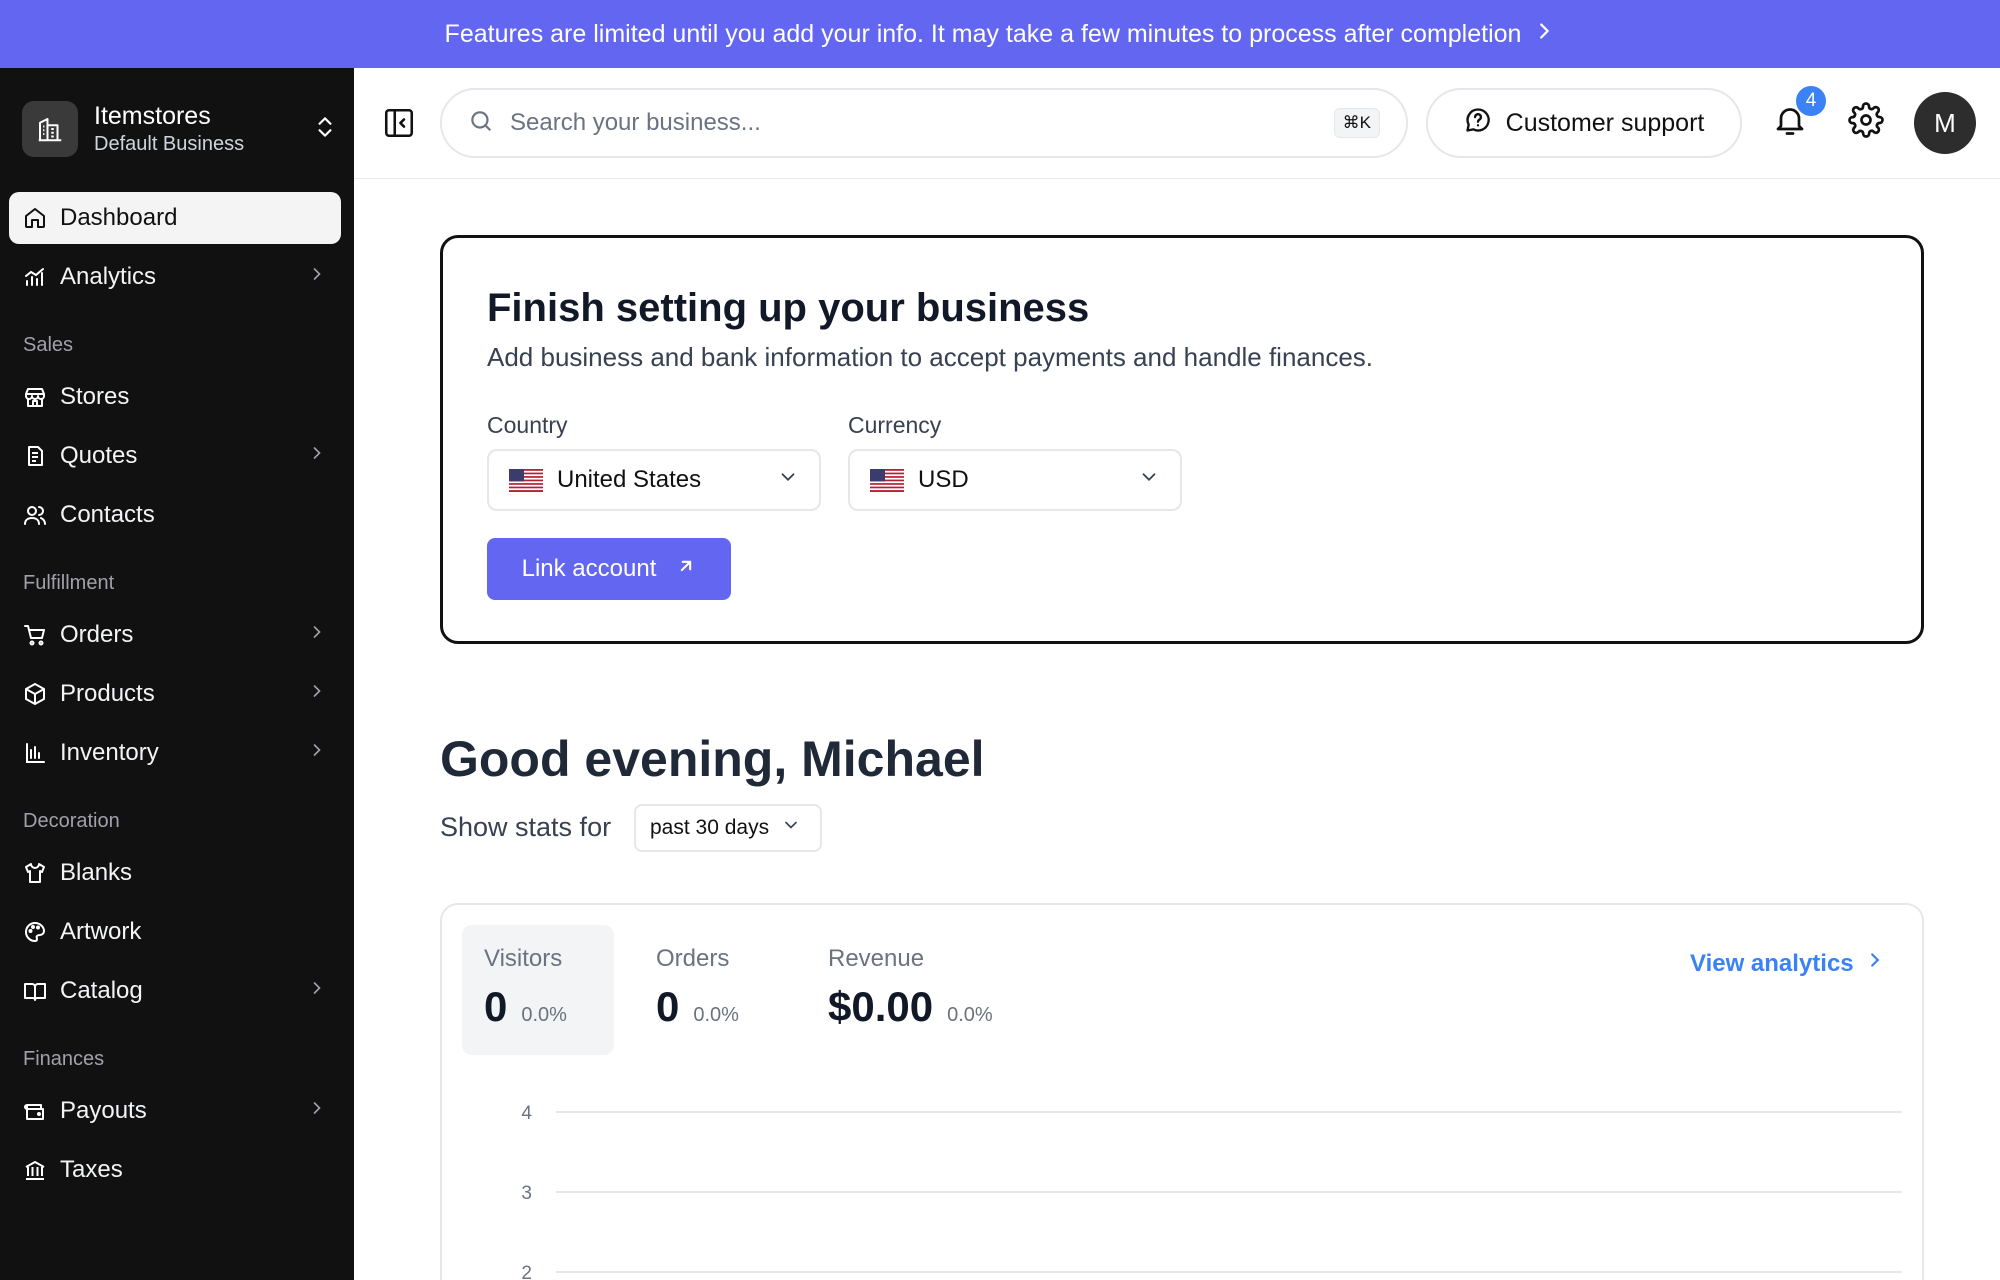 This screenshot has width=2000, height=1280. What do you see at coordinates (788, 308) in the screenshot?
I see `setup-title: Finish setting up your business` at bounding box center [788, 308].